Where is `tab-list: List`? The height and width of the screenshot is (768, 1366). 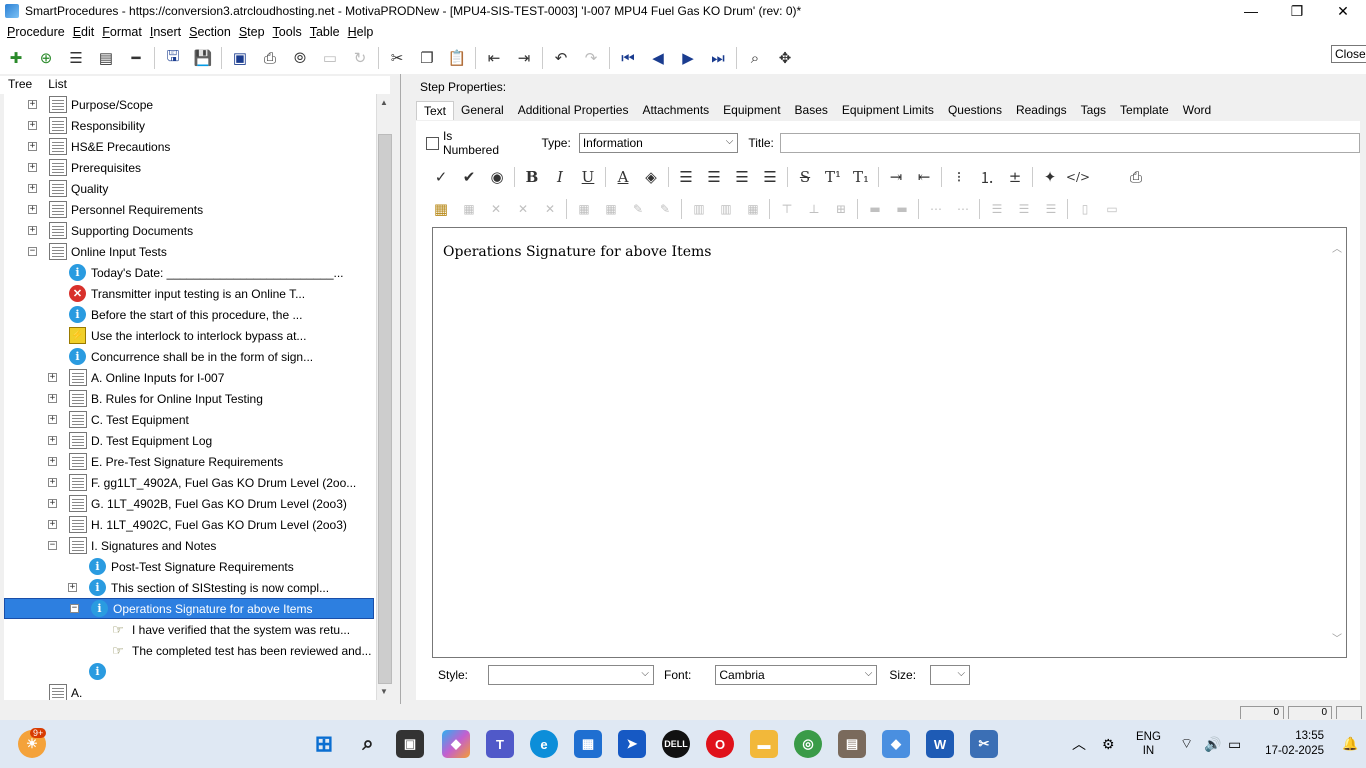 tab-list: List is located at coordinates (57, 85).